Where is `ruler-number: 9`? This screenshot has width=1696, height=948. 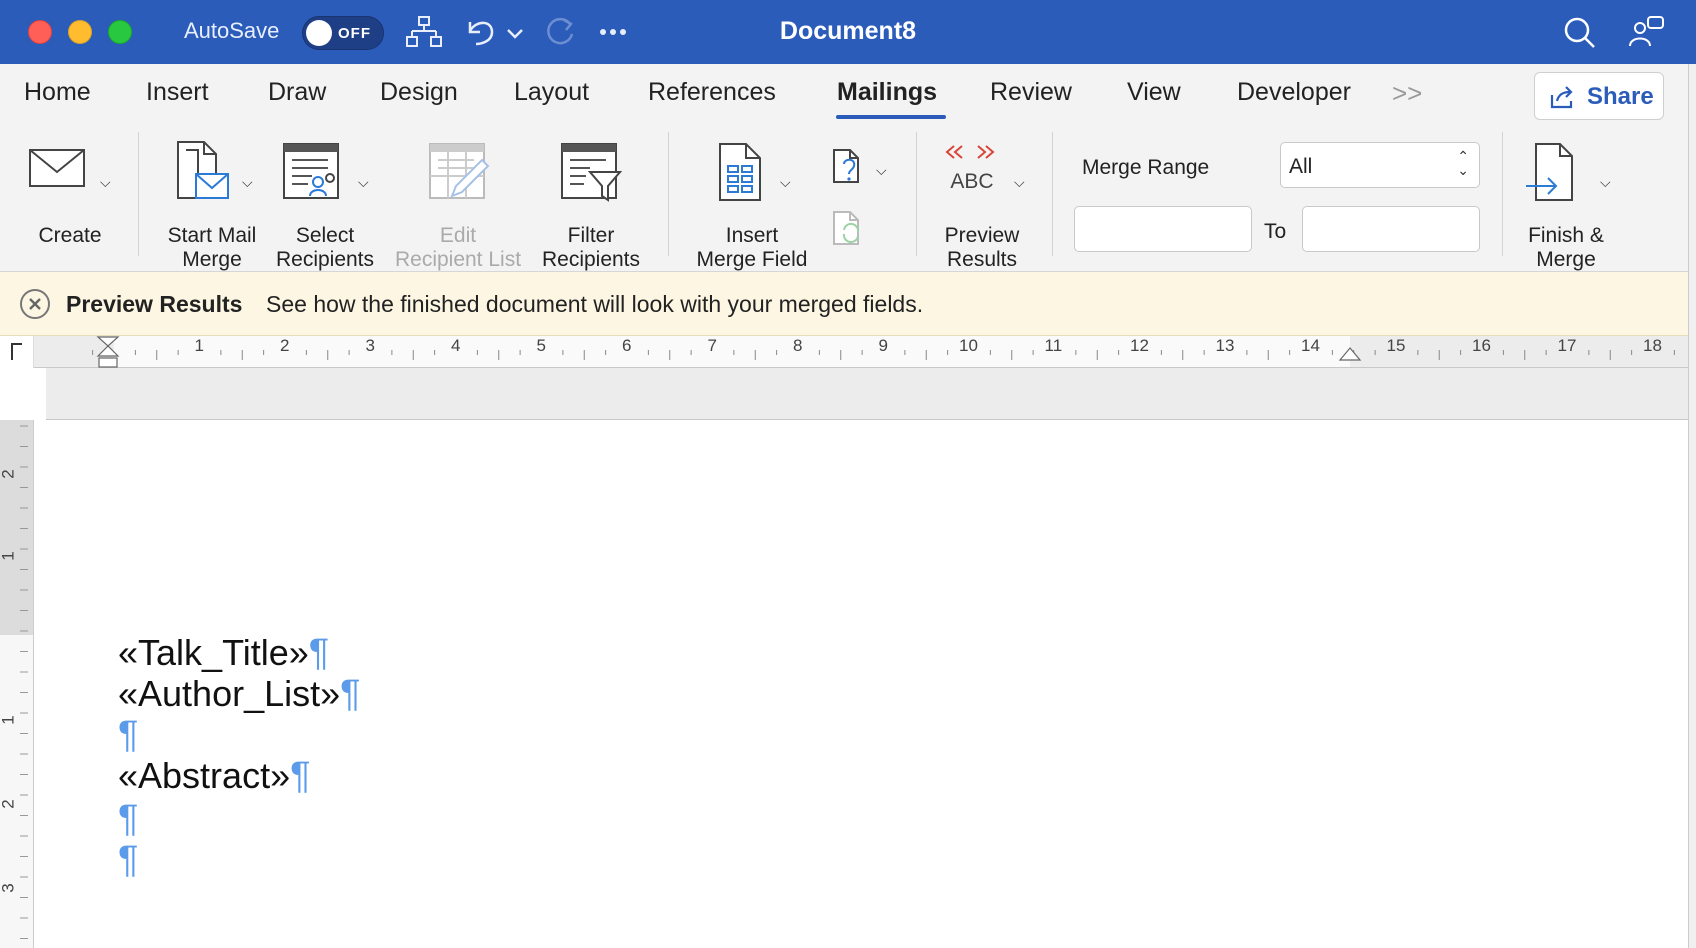 ruler-number: 9 is located at coordinates (883, 345).